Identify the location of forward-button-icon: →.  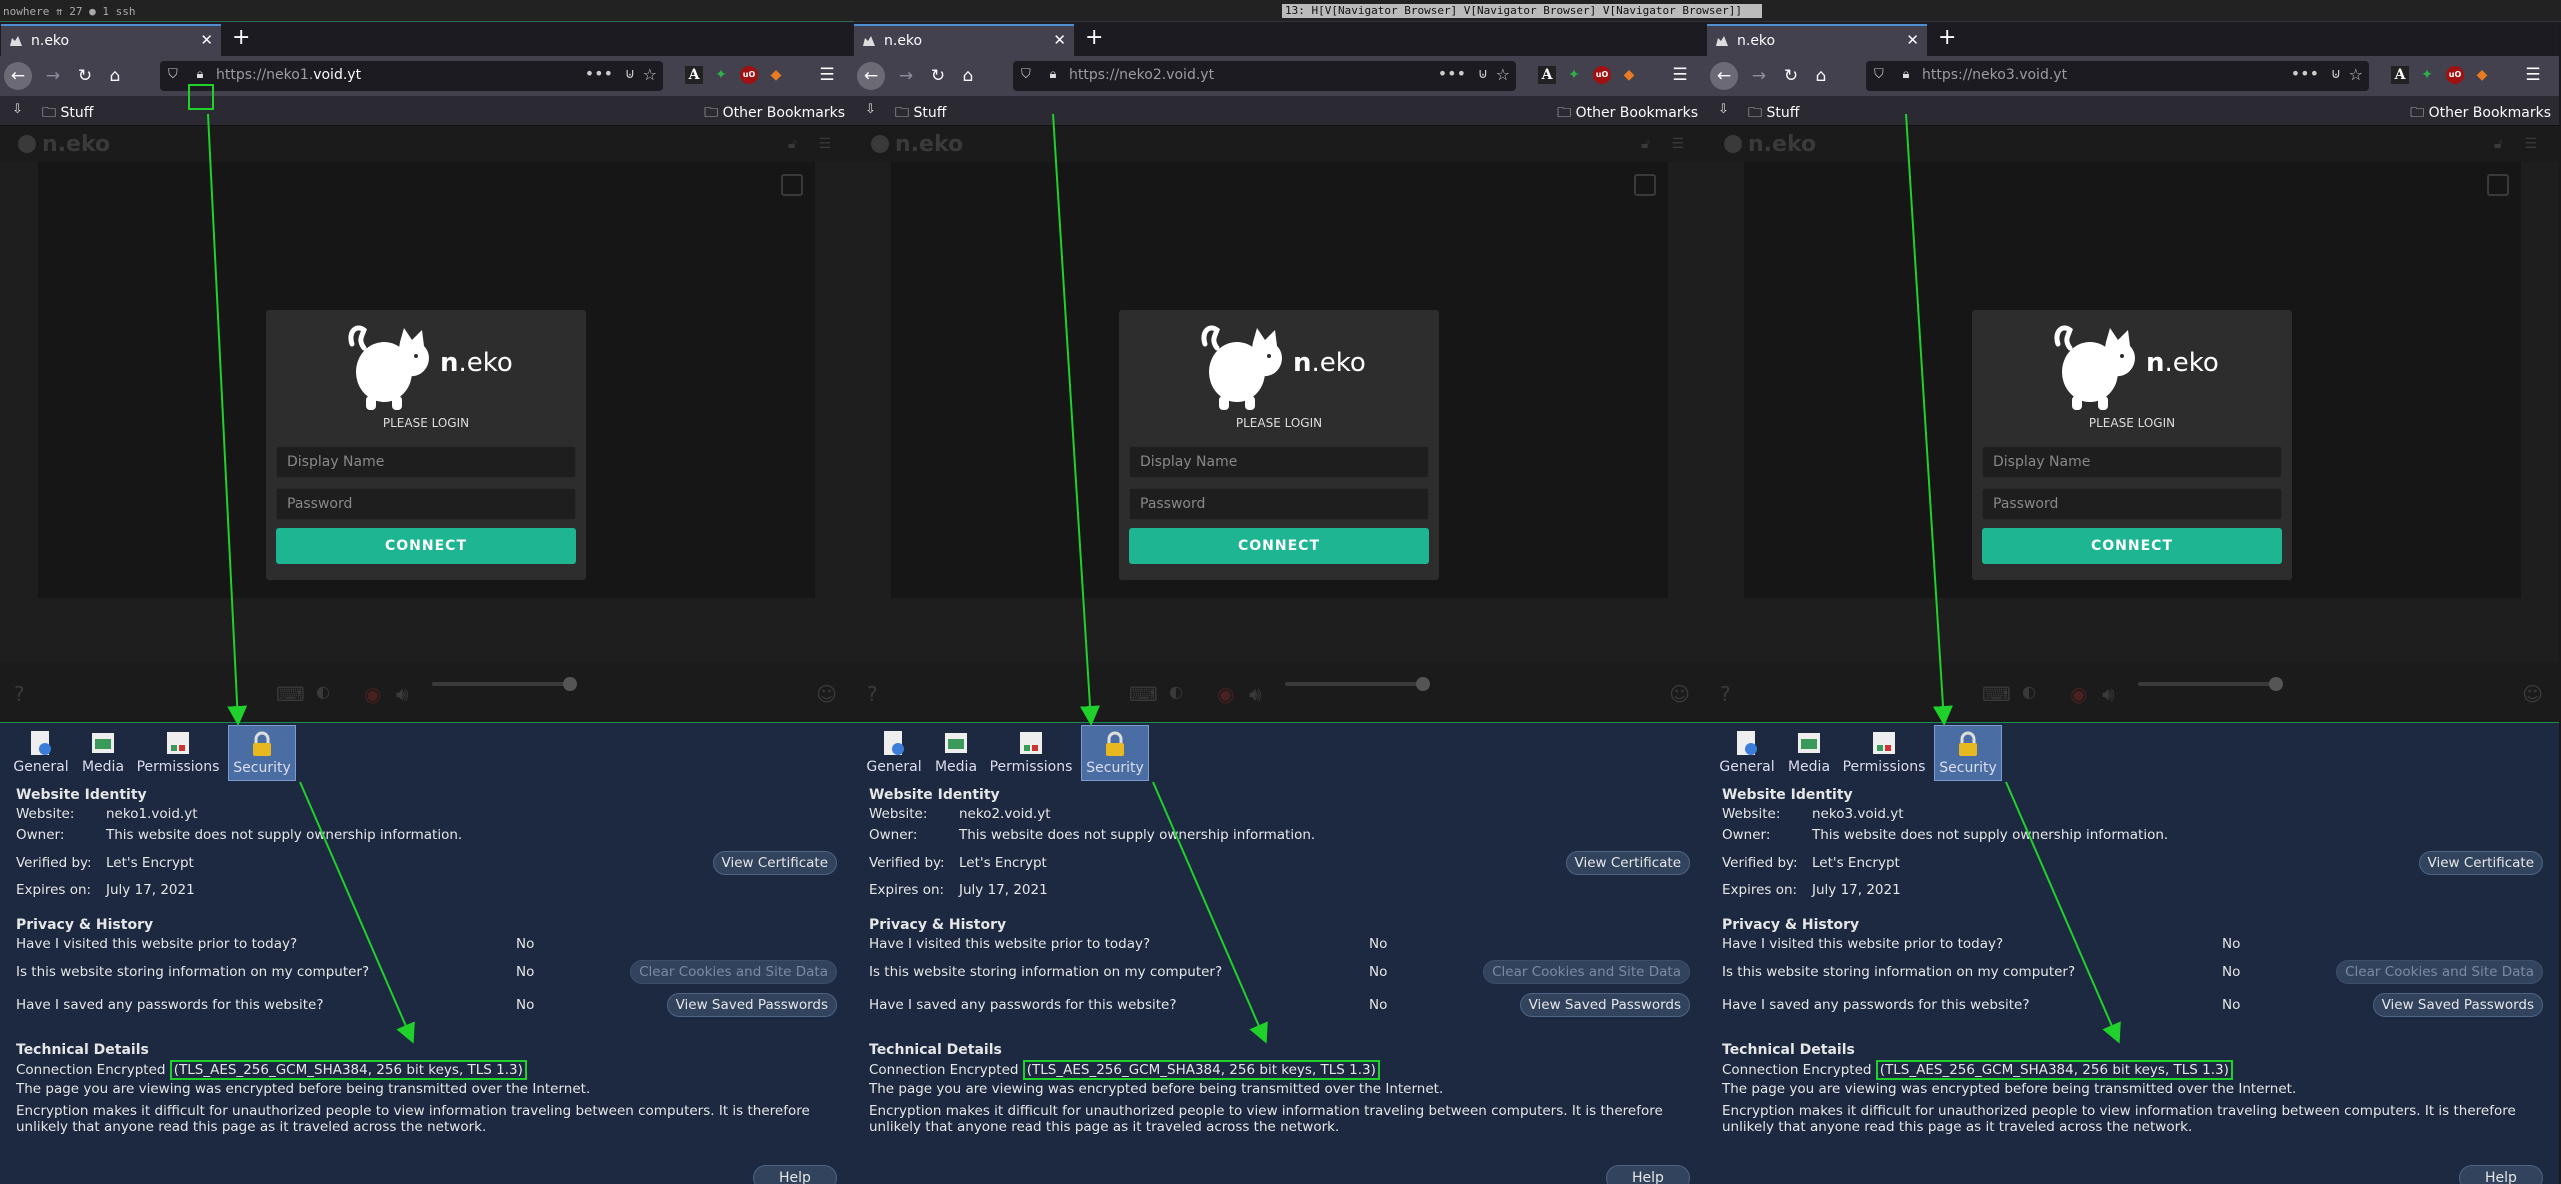
(906, 76).